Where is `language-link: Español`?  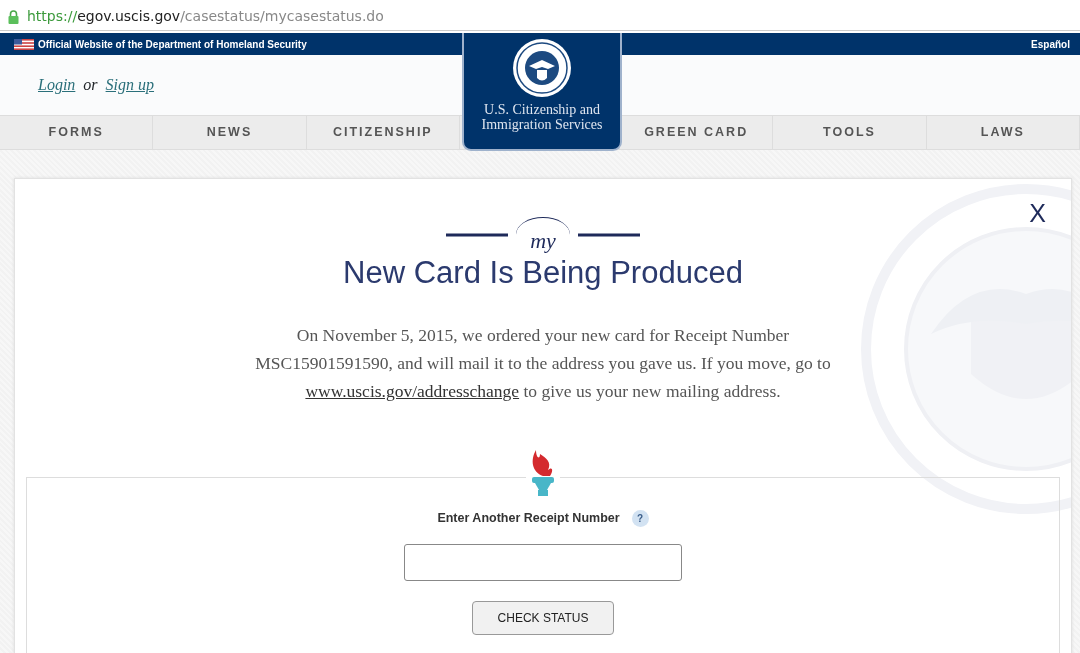
language-link: Español is located at coordinates (1050, 44).